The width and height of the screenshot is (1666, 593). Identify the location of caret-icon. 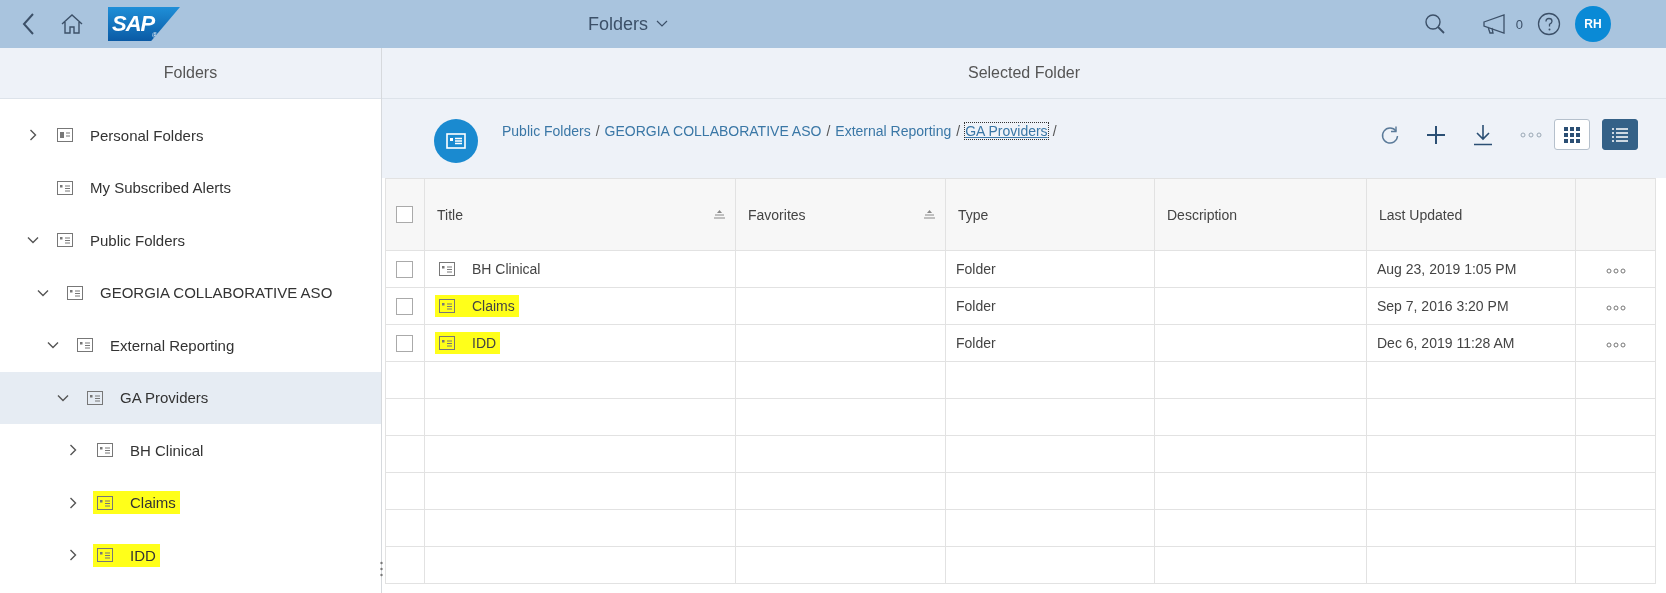
(662, 24).